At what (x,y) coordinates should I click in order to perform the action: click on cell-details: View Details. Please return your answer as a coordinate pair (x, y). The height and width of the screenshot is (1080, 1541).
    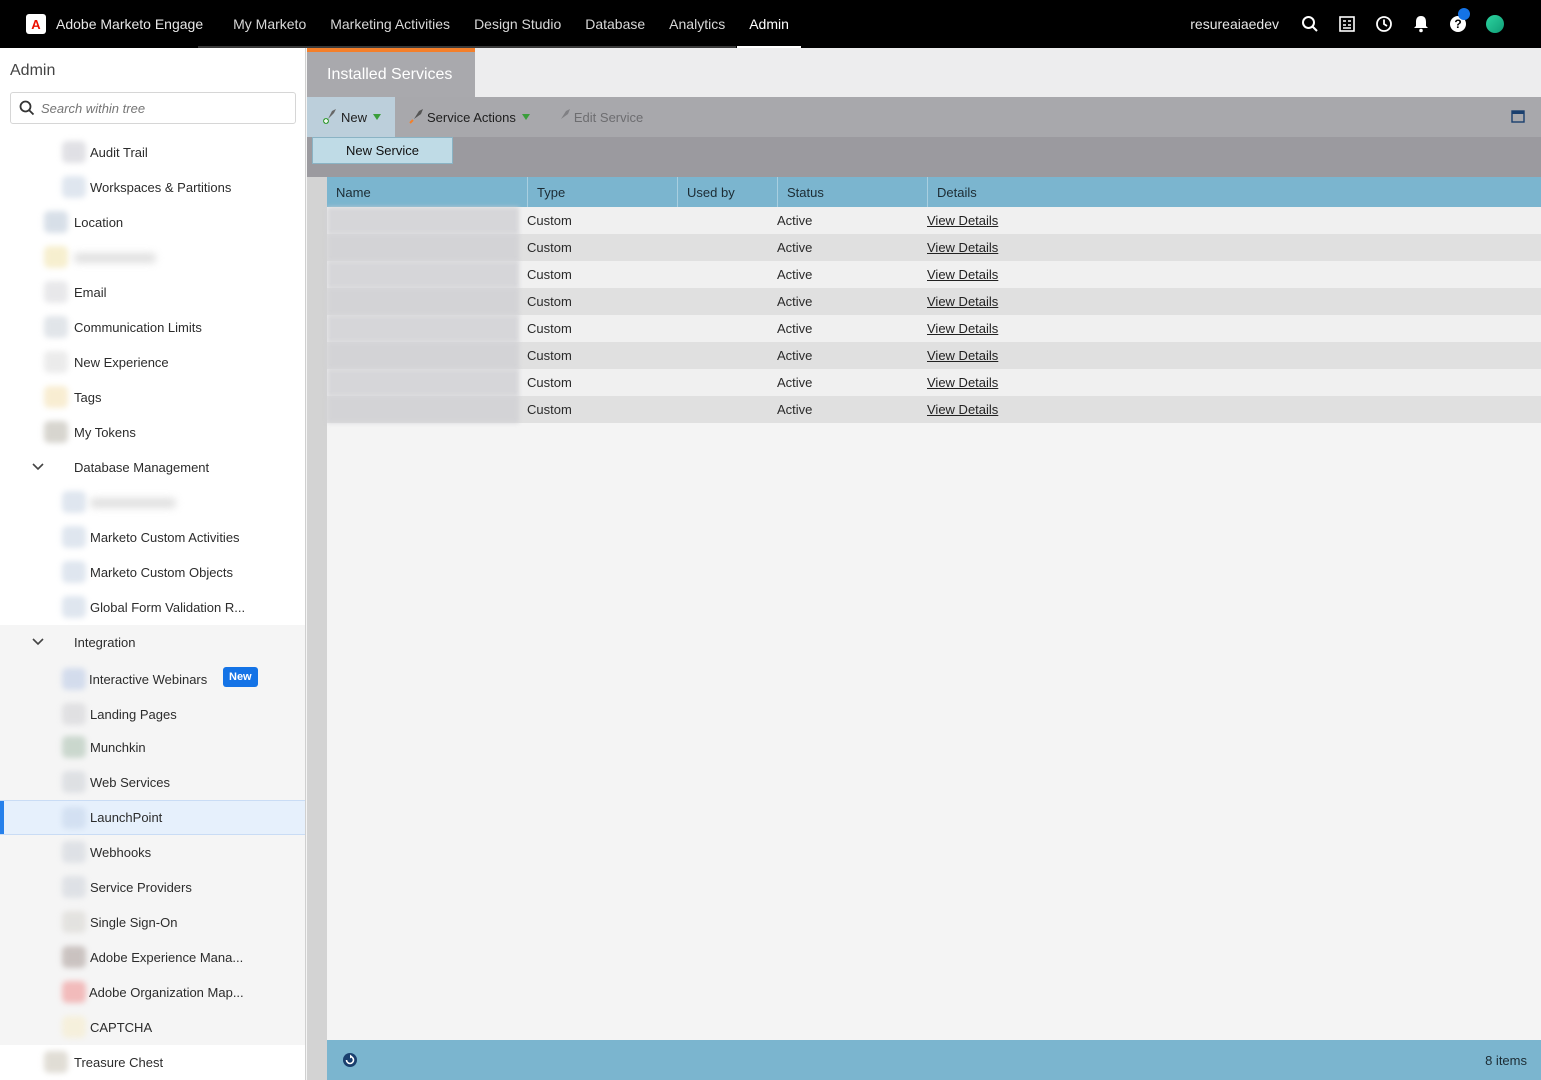
    Looking at the image, I should click on (1069, 382).